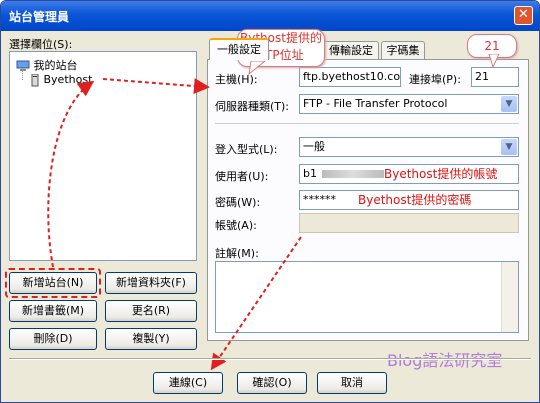 The width and height of the screenshot is (540, 403). Describe the element at coordinates (270, 359) in the screenshot. I see `bottom-separator` at that location.